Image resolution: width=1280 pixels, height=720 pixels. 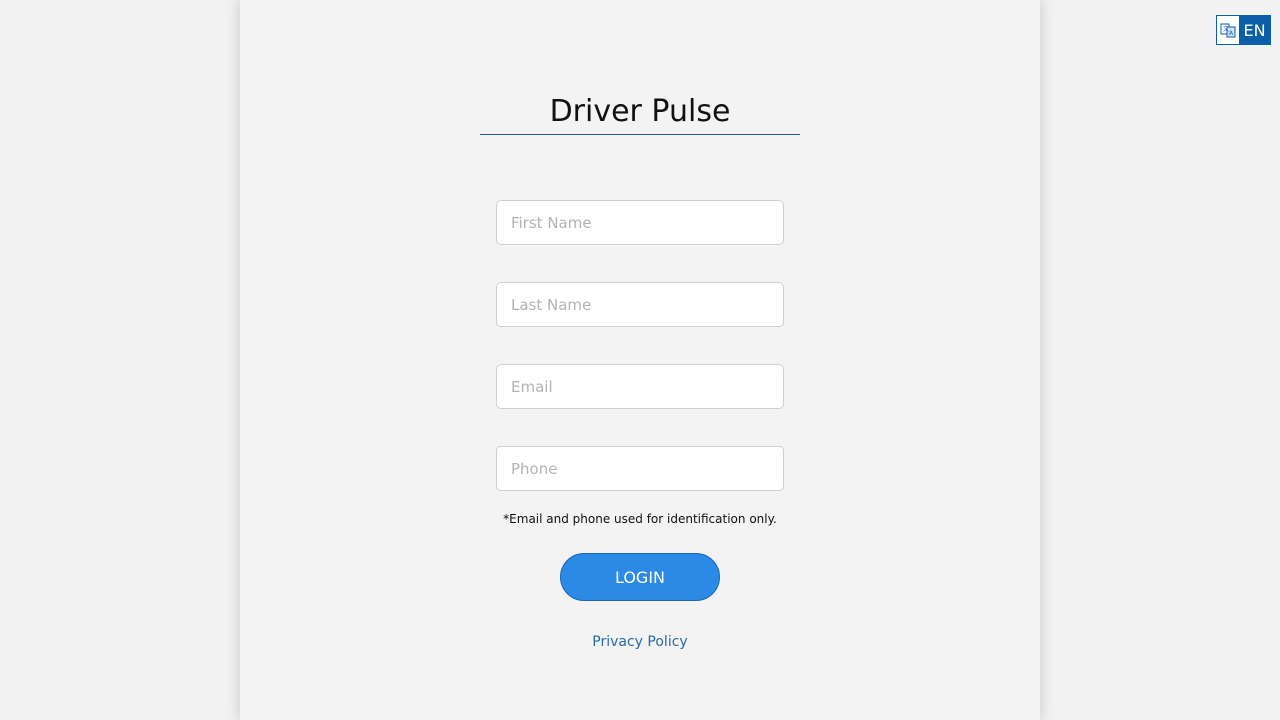 What do you see at coordinates (640, 222) in the screenshot?
I see `first-name-input` at bounding box center [640, 222].